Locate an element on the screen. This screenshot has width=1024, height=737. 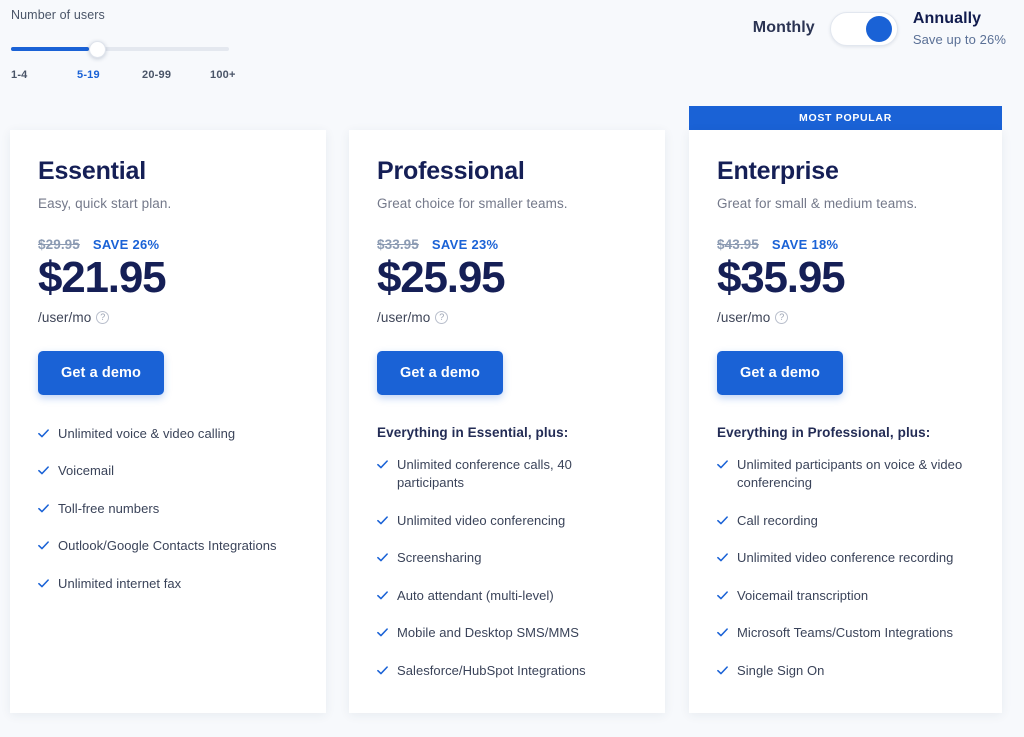
feature-item: Unlimited internet fax is located at coordinates (168, 584).